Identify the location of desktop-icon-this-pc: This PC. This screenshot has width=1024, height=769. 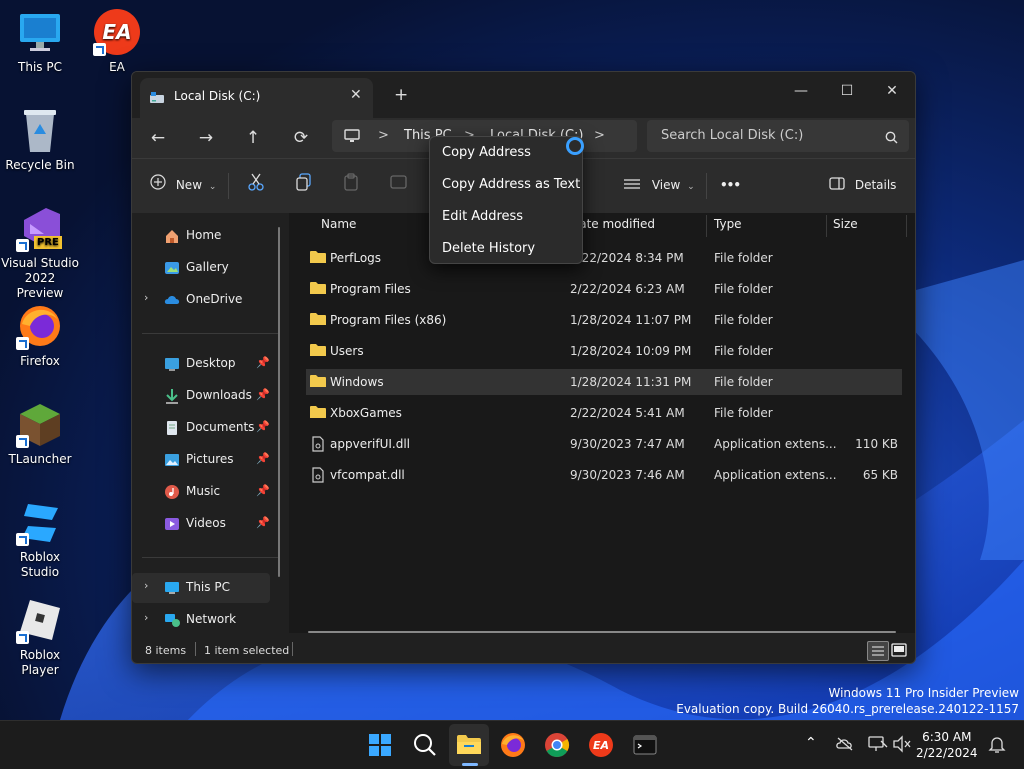
(40, 41).